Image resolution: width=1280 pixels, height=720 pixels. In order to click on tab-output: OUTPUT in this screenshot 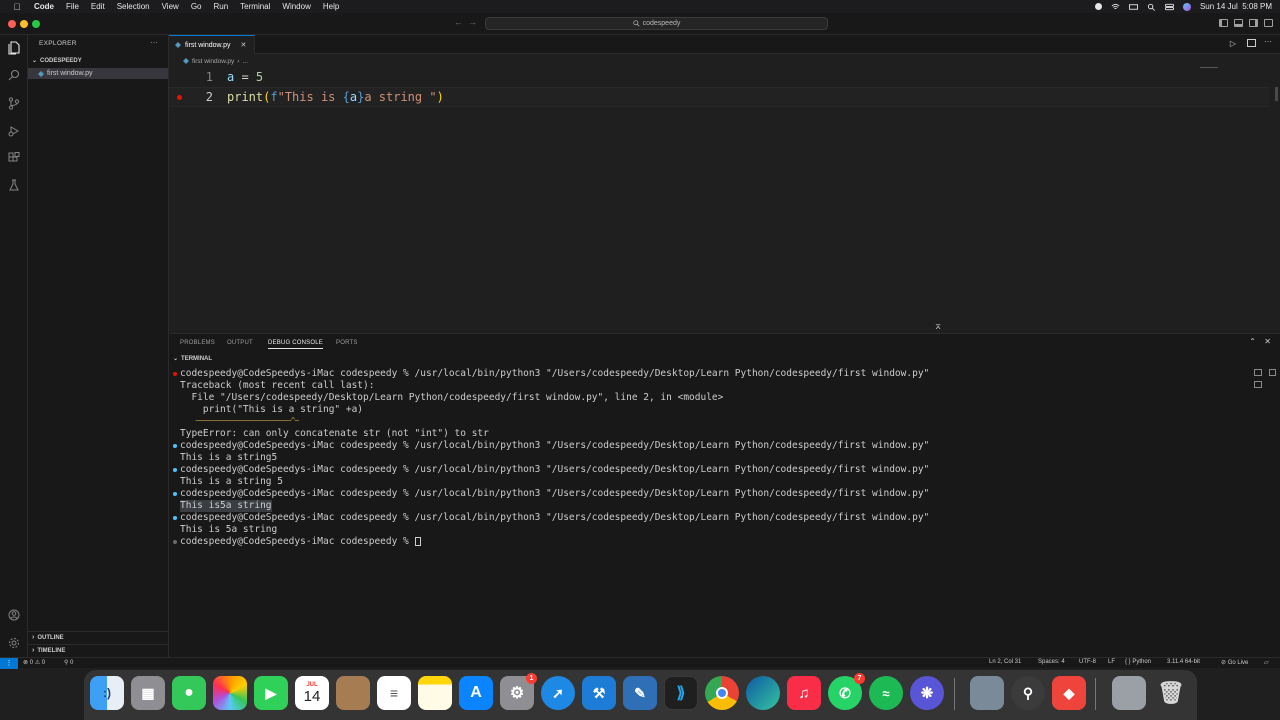, I will do `click(240, 343)`.